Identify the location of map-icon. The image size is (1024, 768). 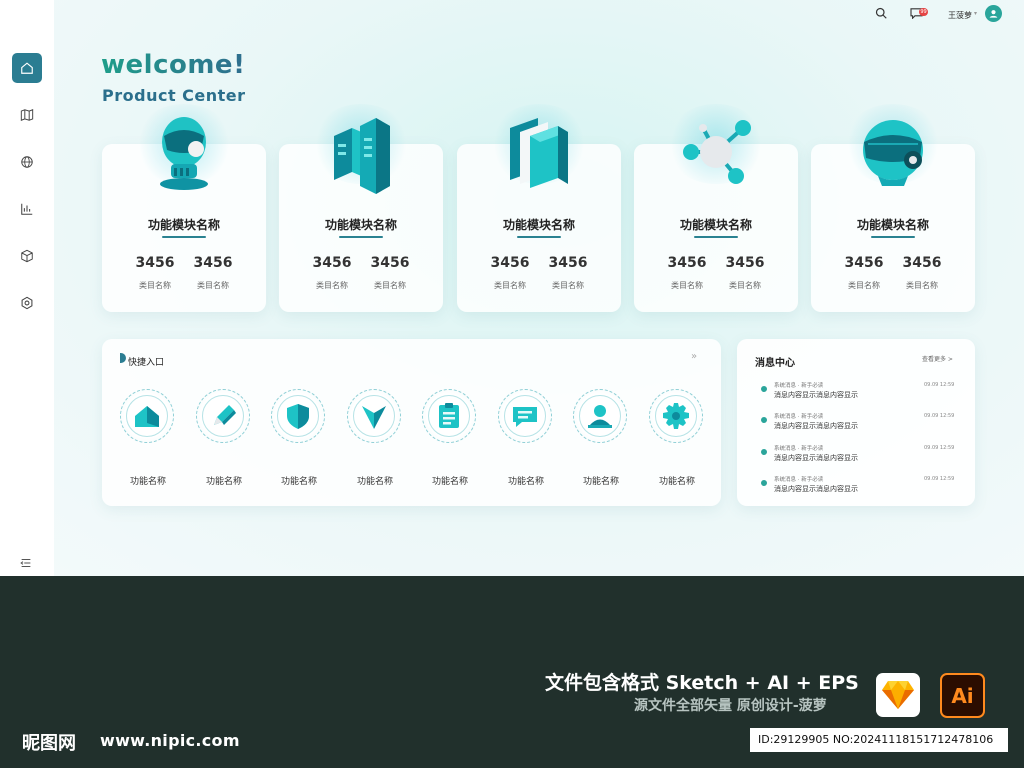
(27, 115).